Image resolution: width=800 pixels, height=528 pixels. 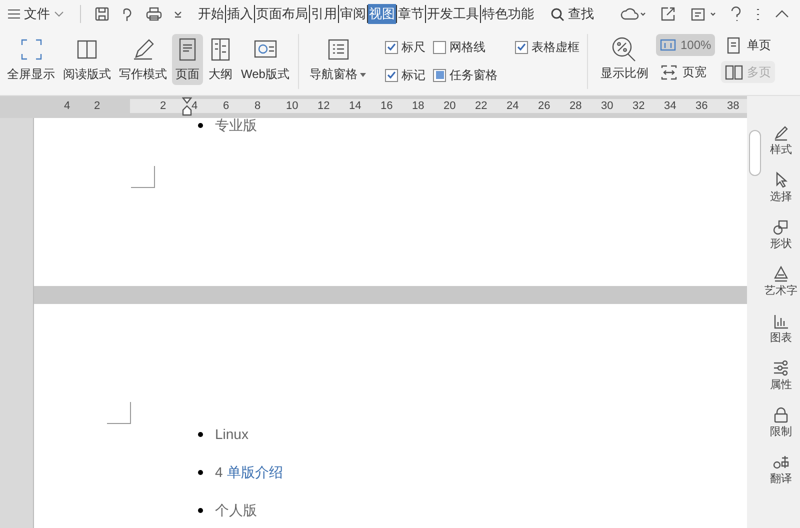 I want to click on sidebar-tool-button: 样式, so click(x=781, y=140).